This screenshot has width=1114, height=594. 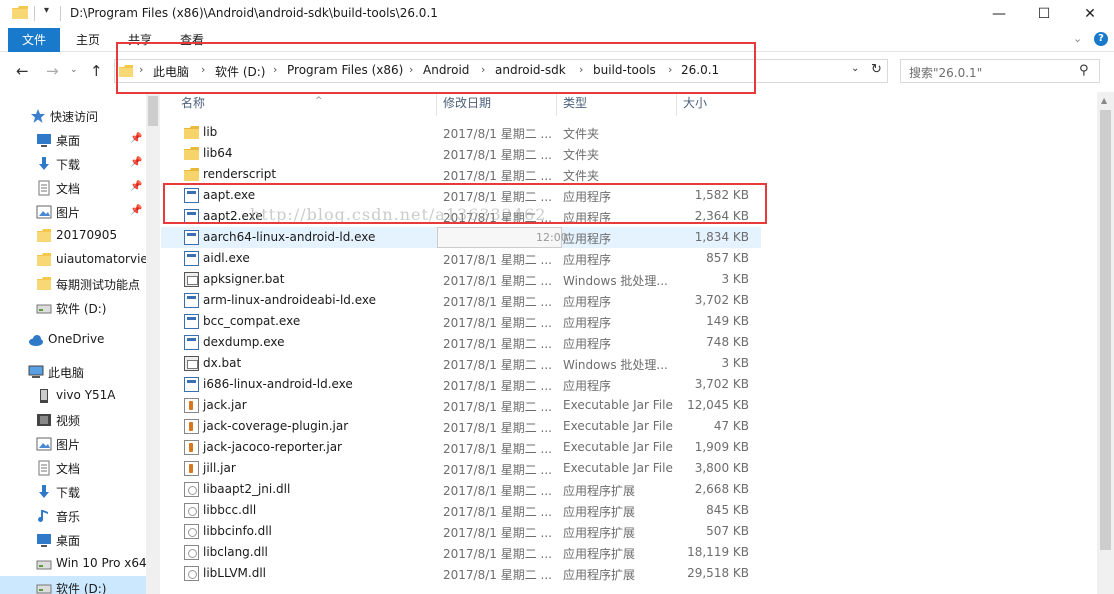 What do you see at coordinates (210, 132) in the screenshot?
I see `file-name: lib` at bounding box center [210, 132].